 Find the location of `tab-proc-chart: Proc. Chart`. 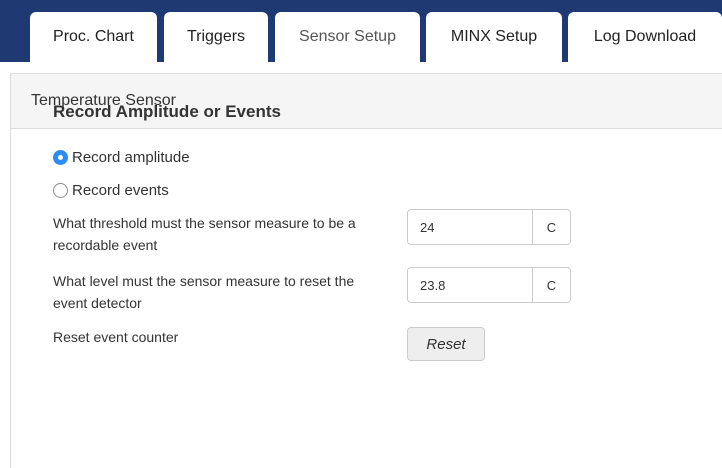

tab-proc-chart: Proc. Chart is located at coordinates (93, 37).